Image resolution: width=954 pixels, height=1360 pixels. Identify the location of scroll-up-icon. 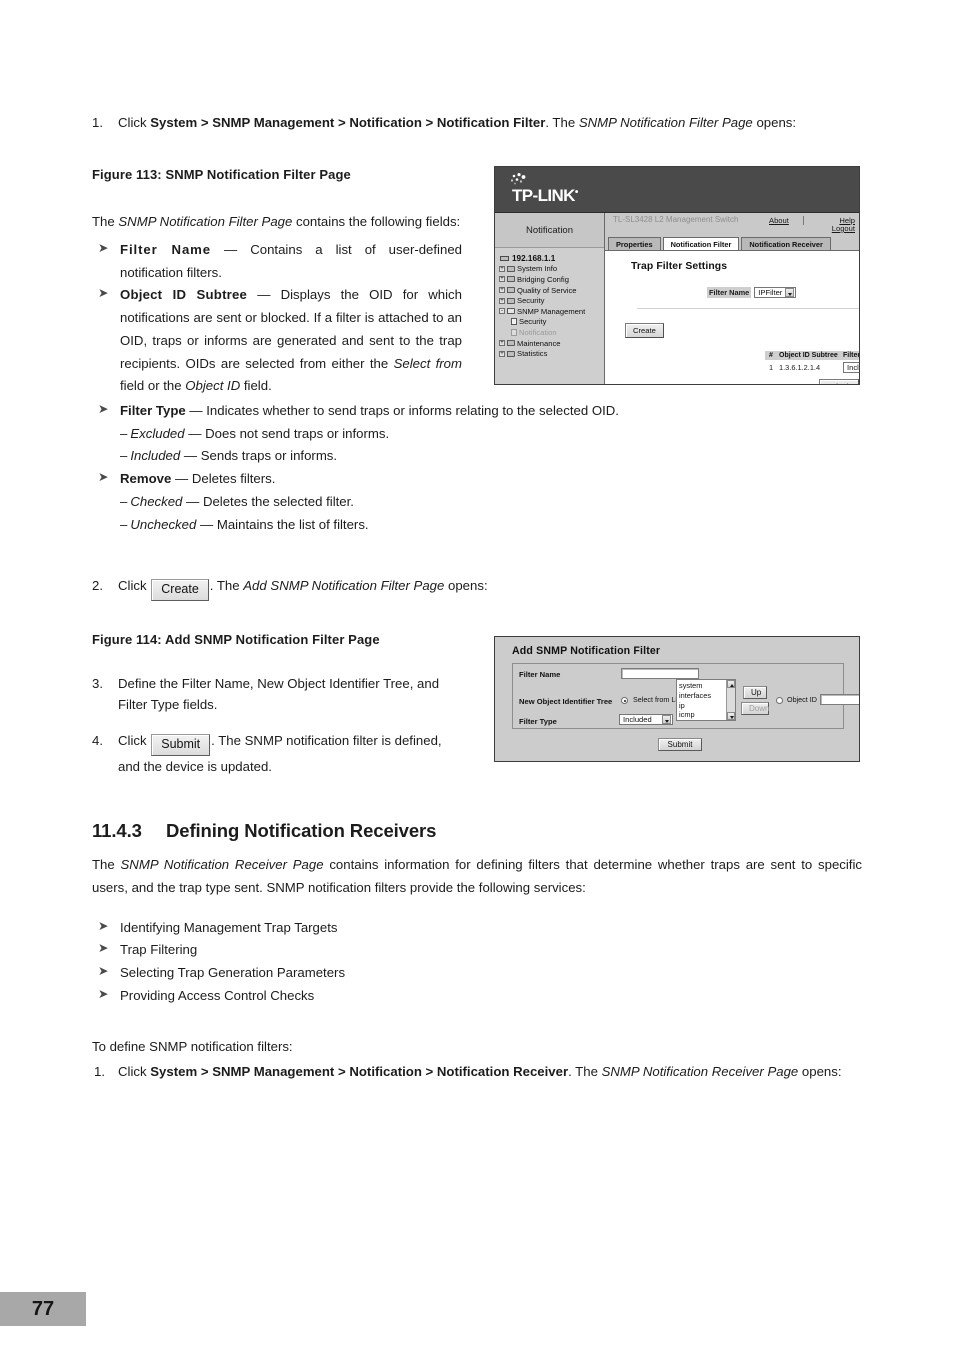
(731, 684).